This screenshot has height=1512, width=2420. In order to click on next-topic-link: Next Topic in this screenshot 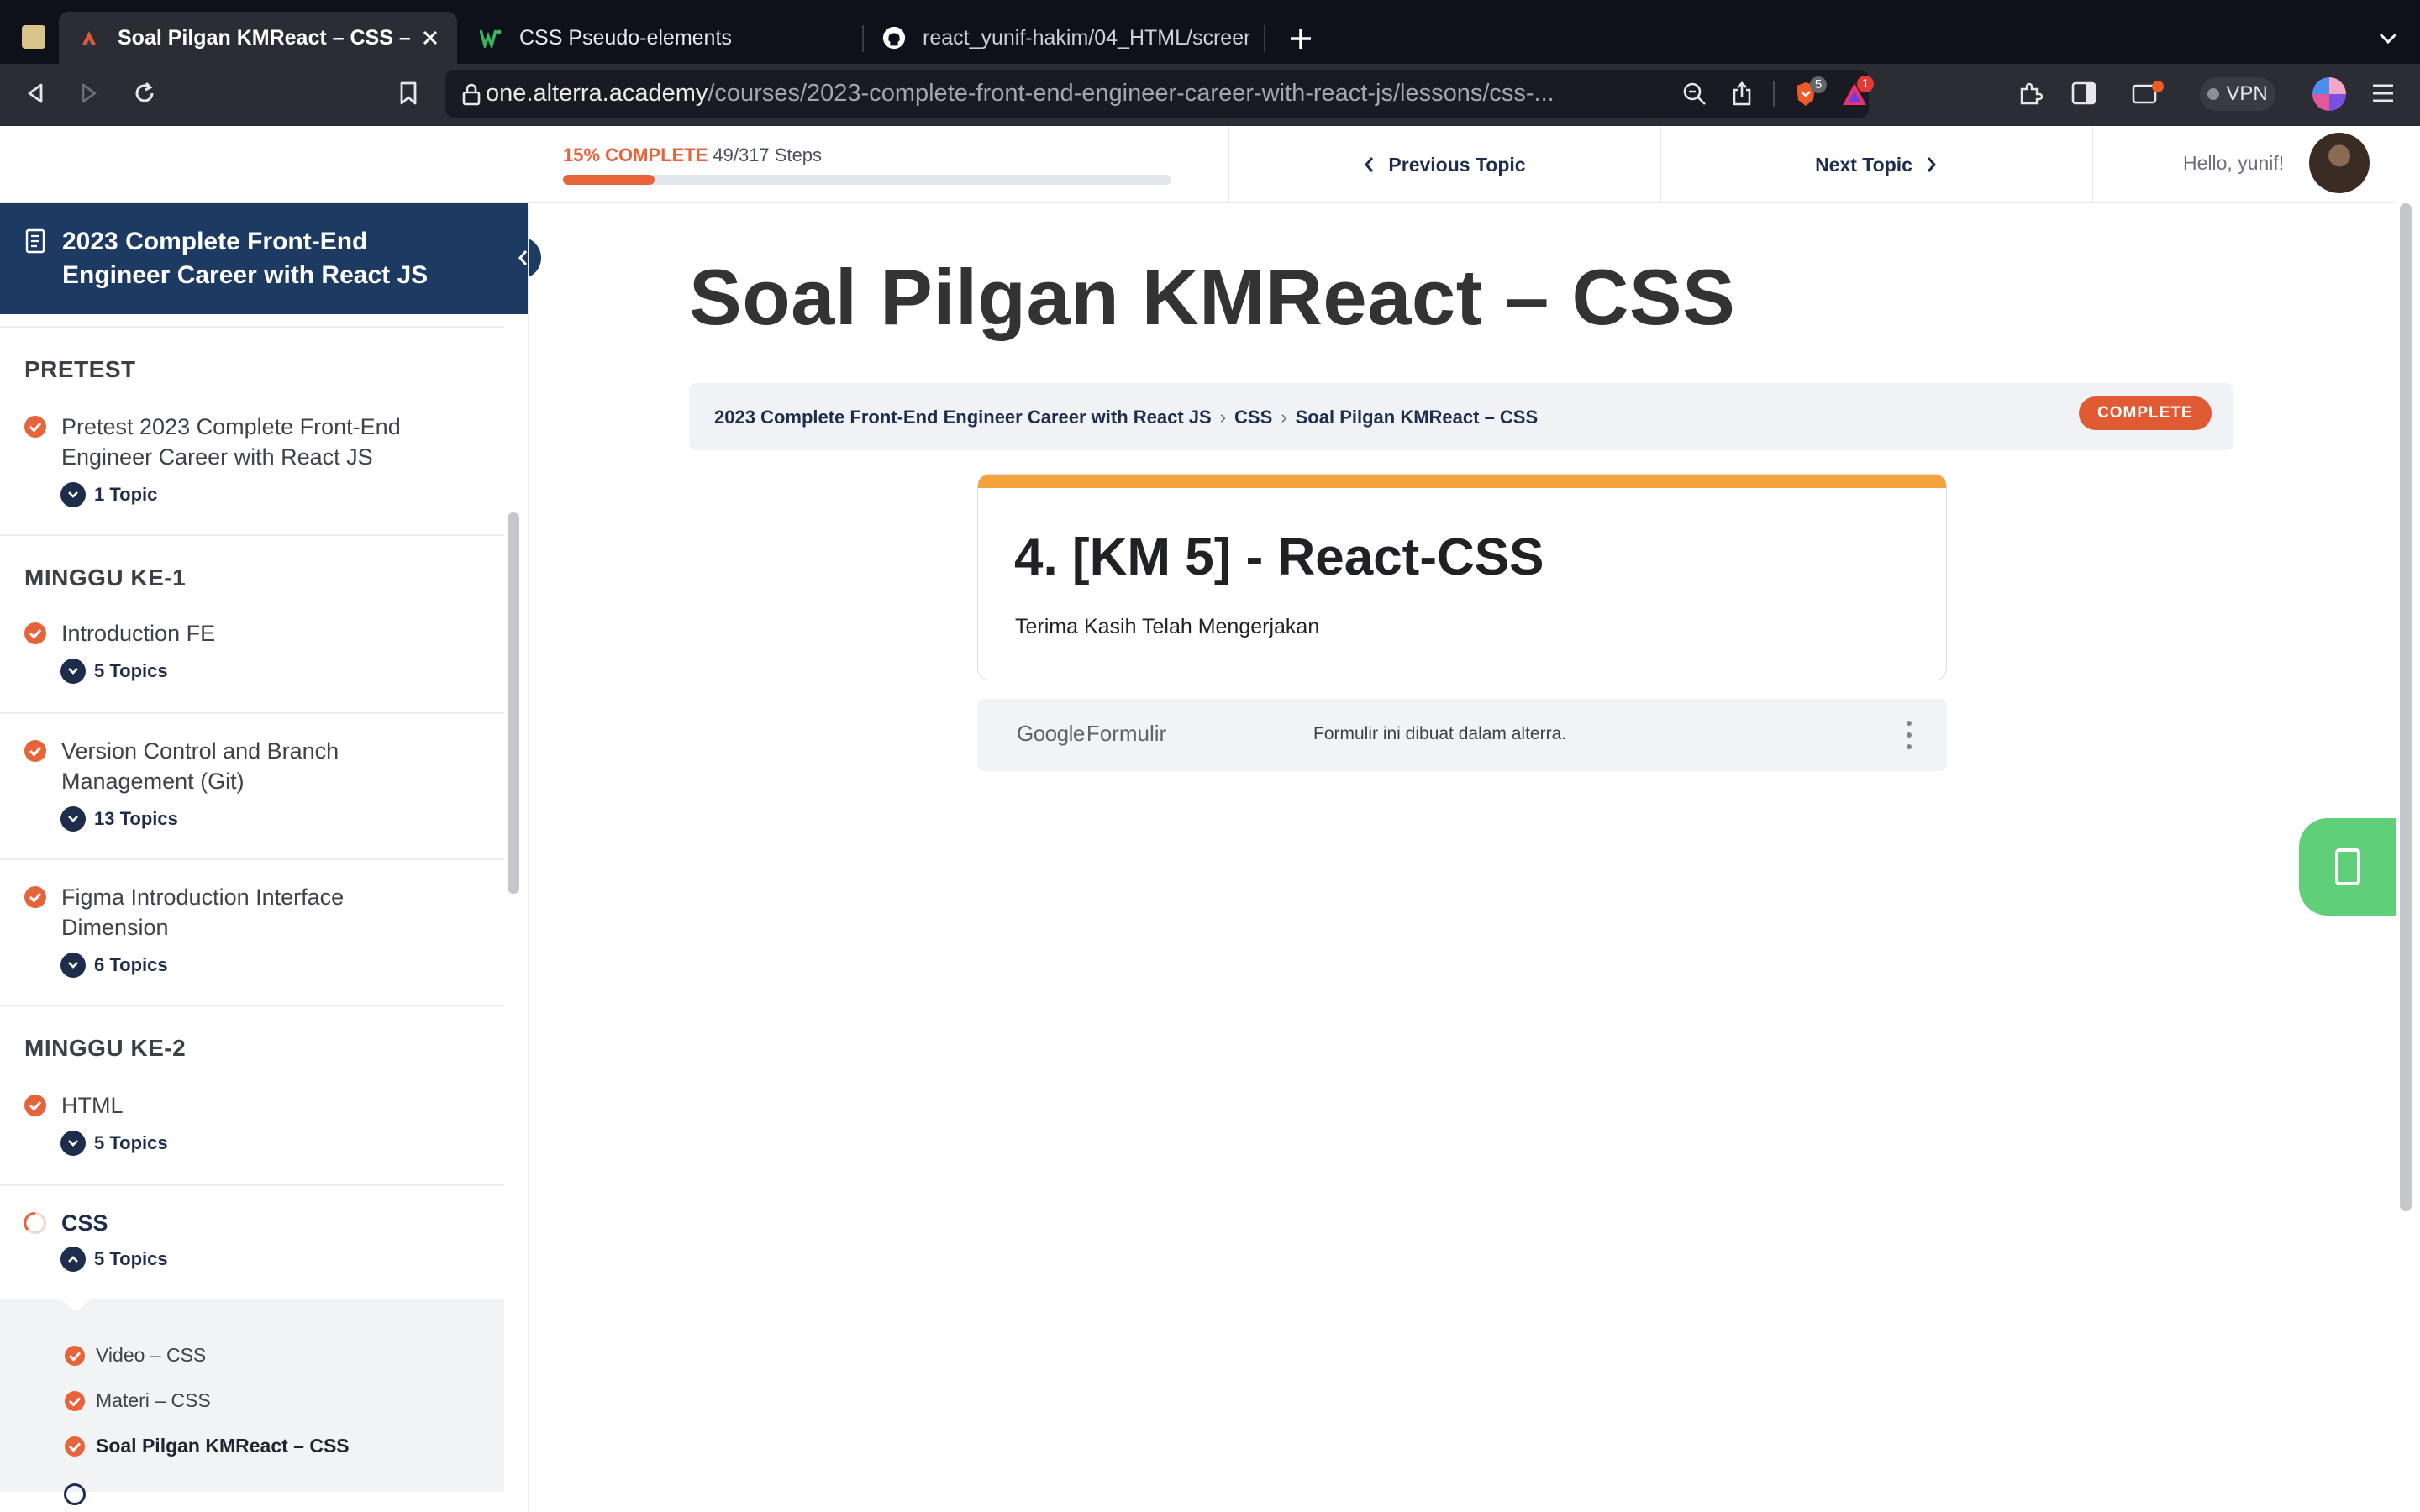, I will do `click(1876, 164)`.